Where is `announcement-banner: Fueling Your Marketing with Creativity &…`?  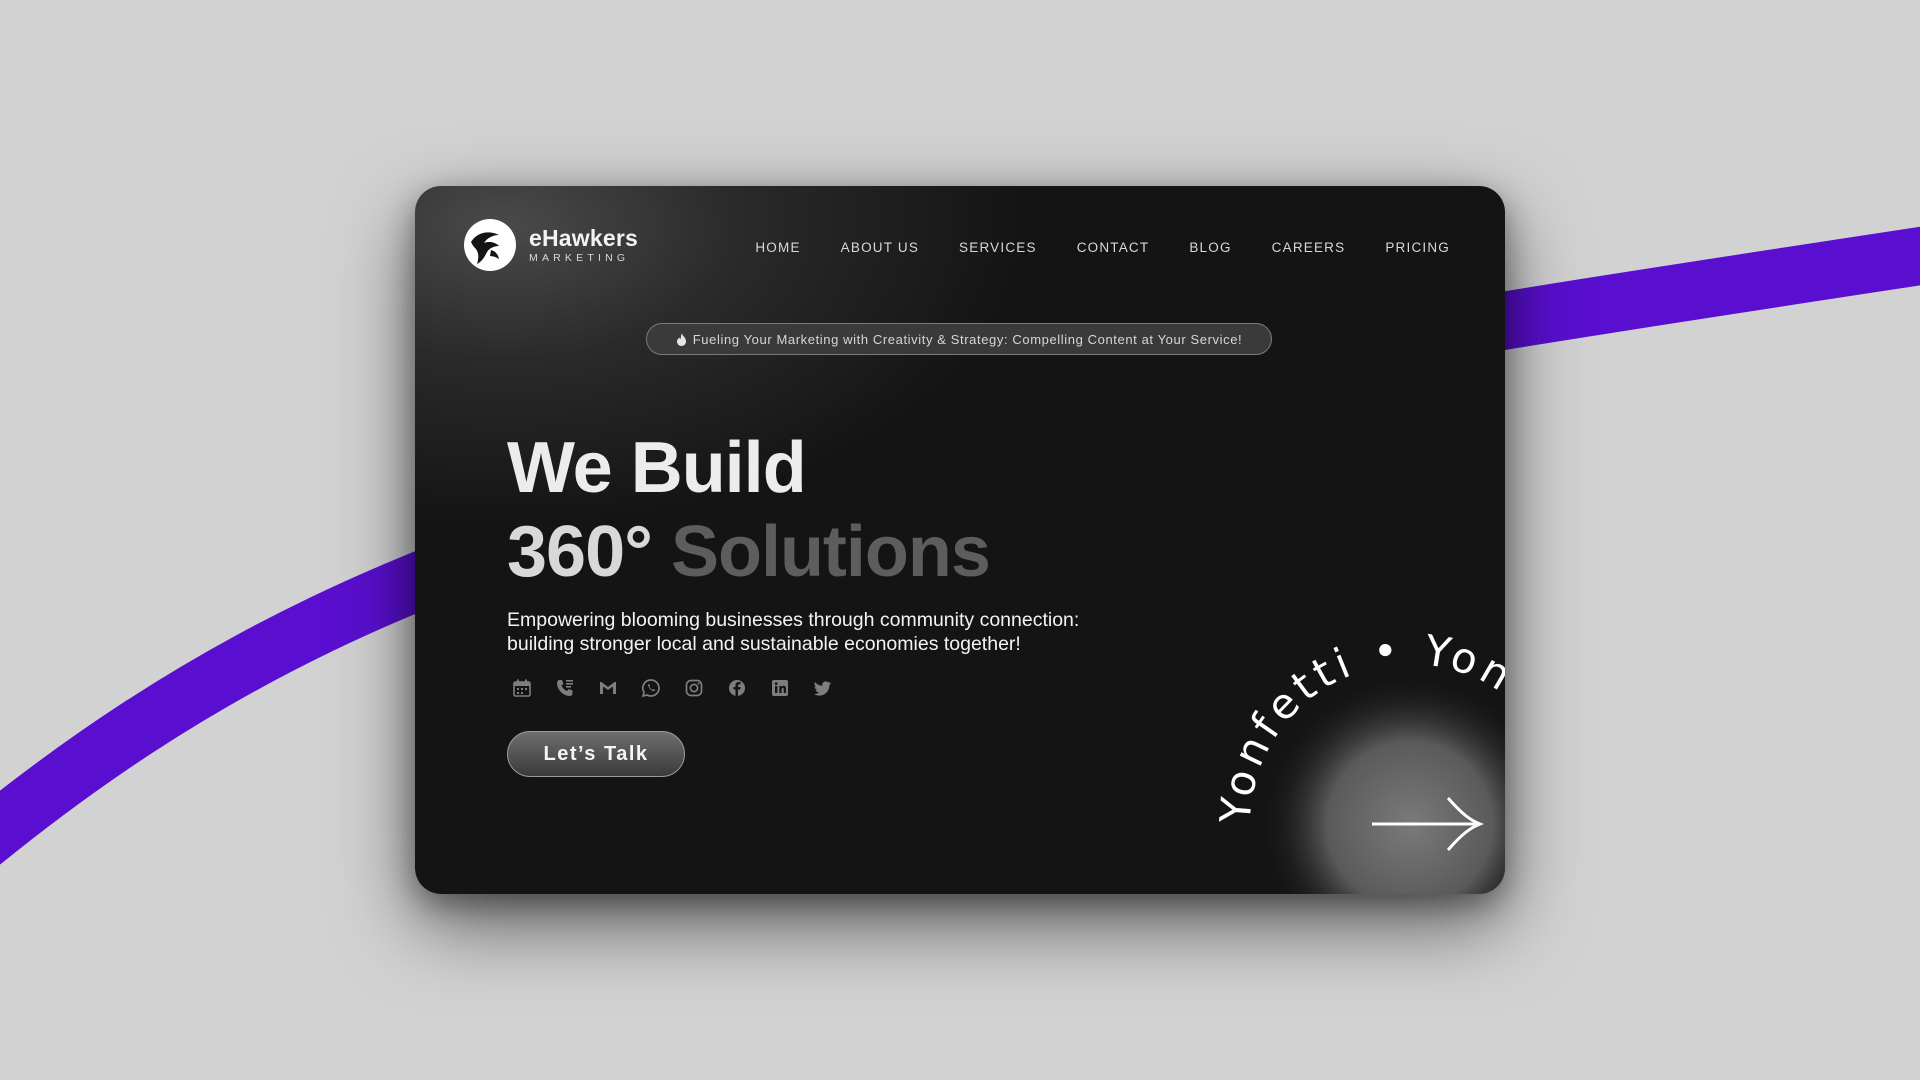 announcement-banner: Fueling Your Marketing with Creativity &… is located at coordinates (959, 339).